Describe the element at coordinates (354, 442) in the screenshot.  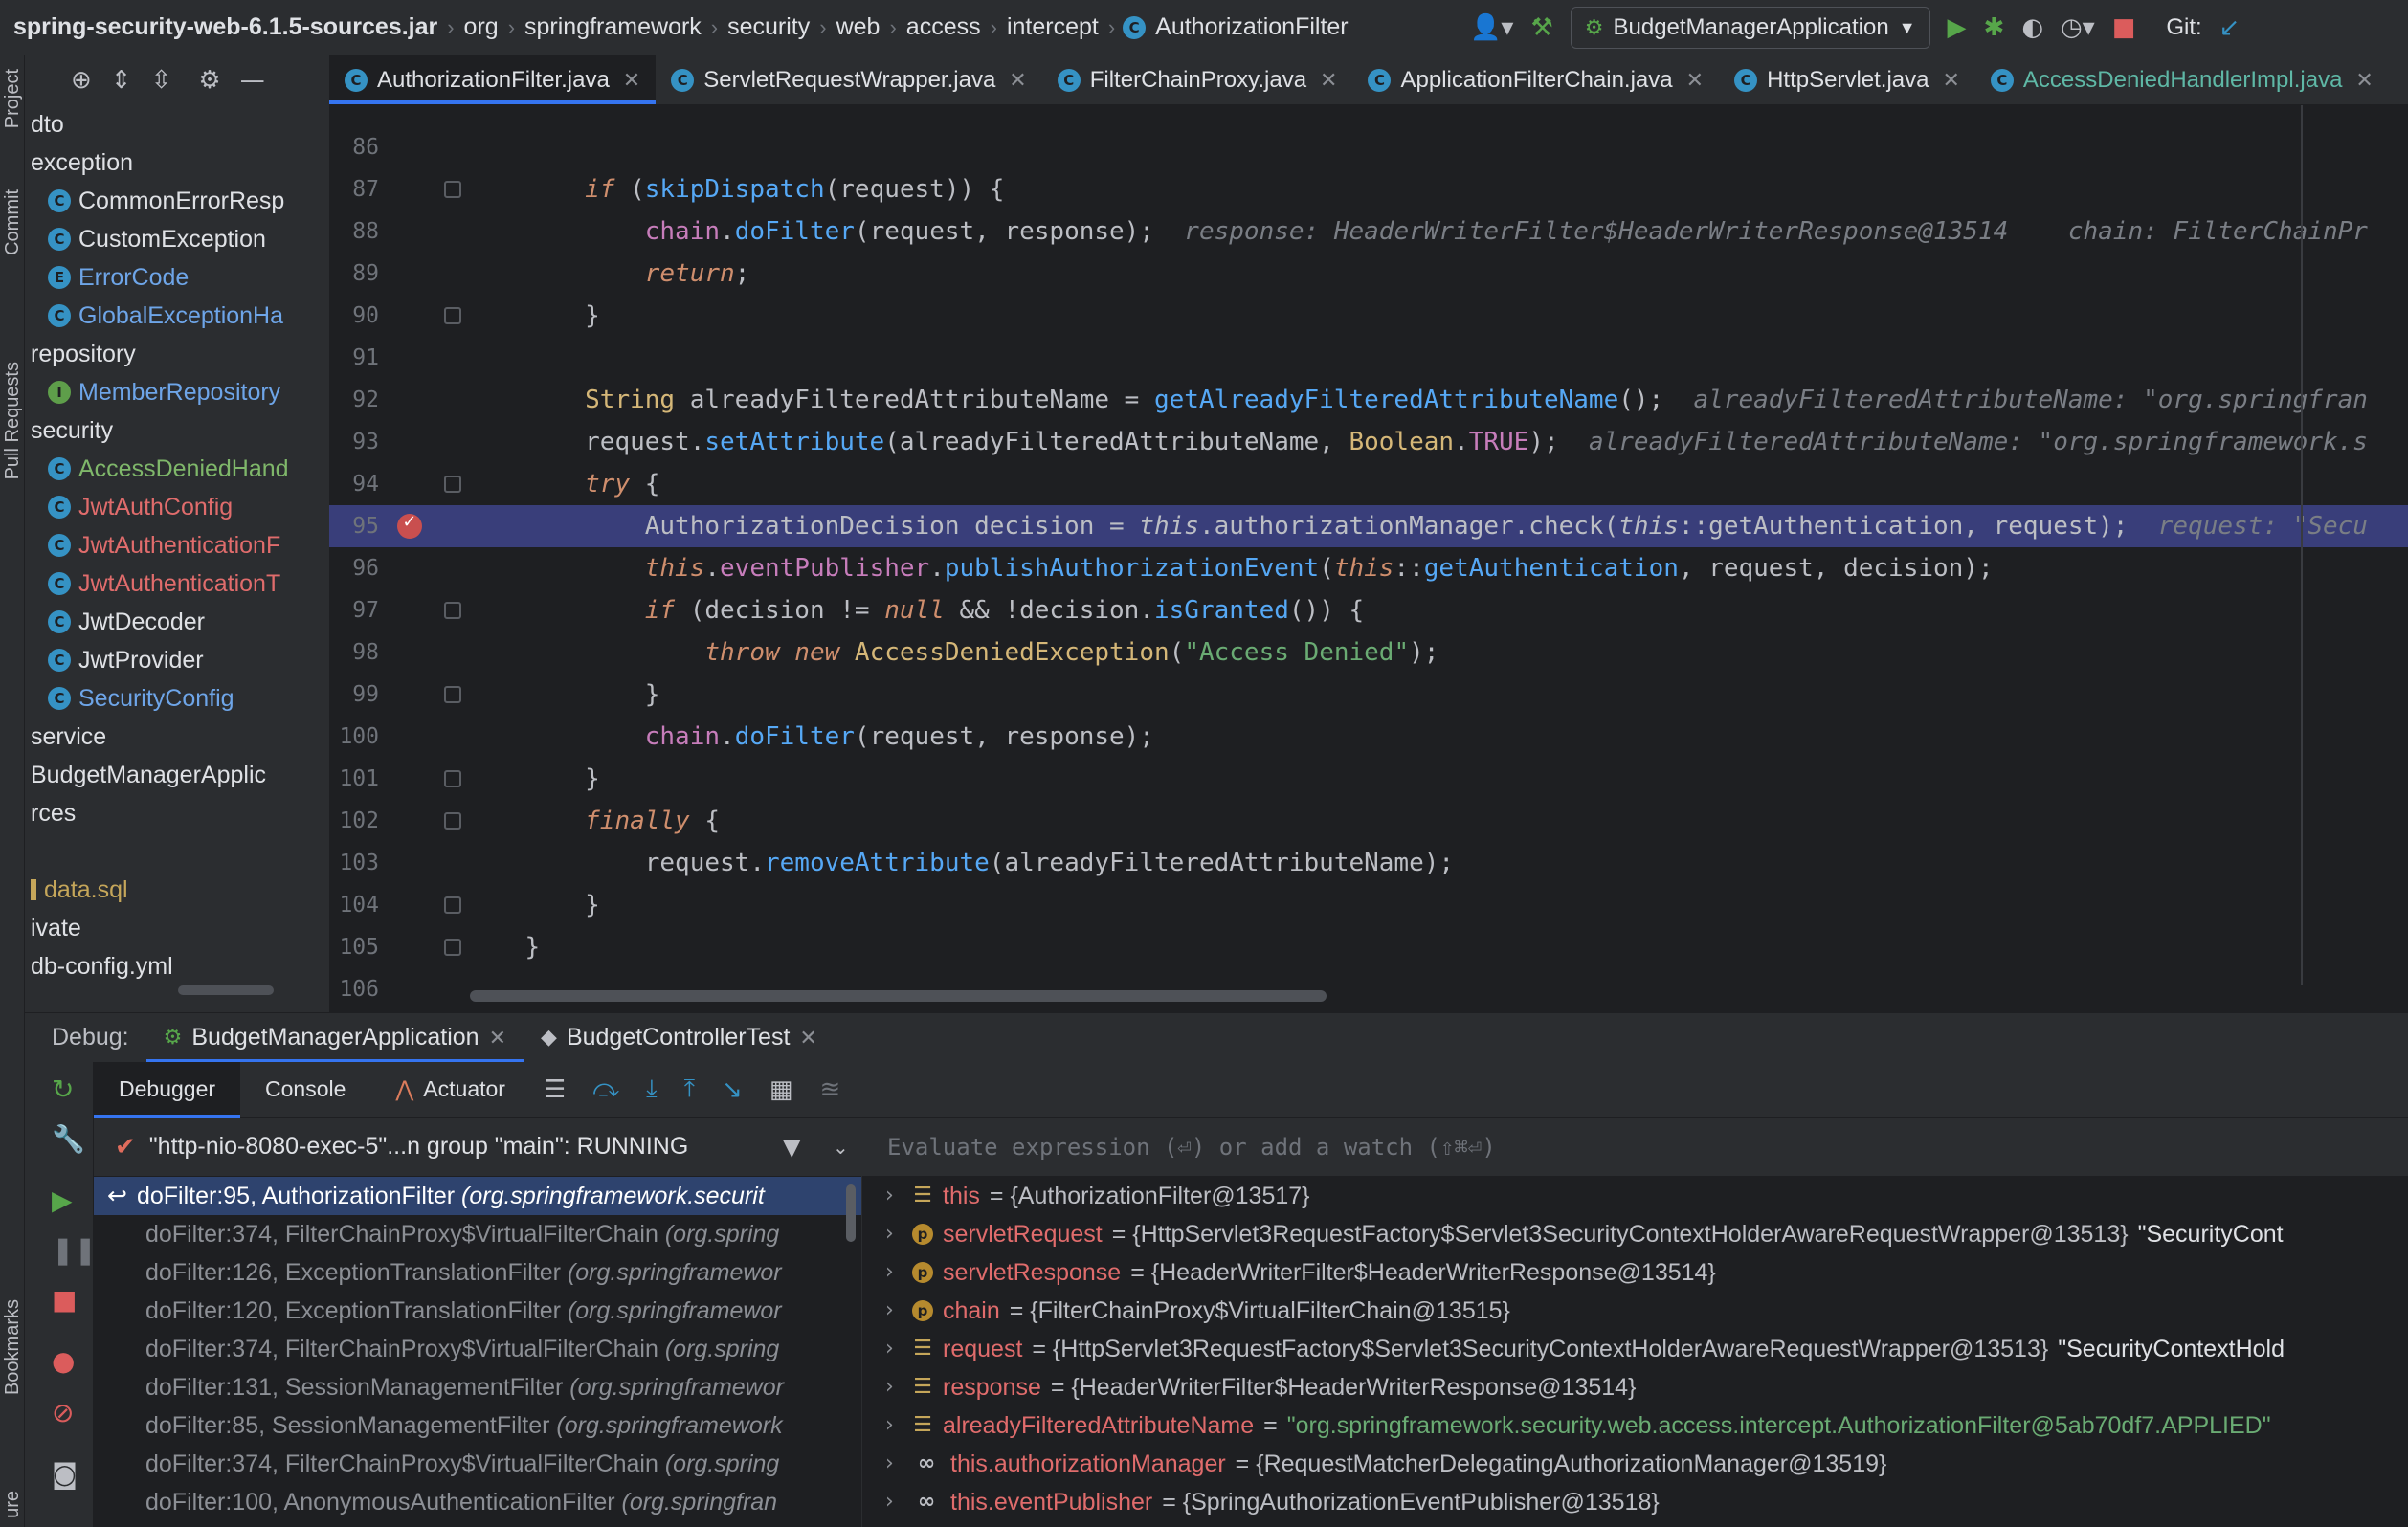
I see `line-number: 93` at that location.